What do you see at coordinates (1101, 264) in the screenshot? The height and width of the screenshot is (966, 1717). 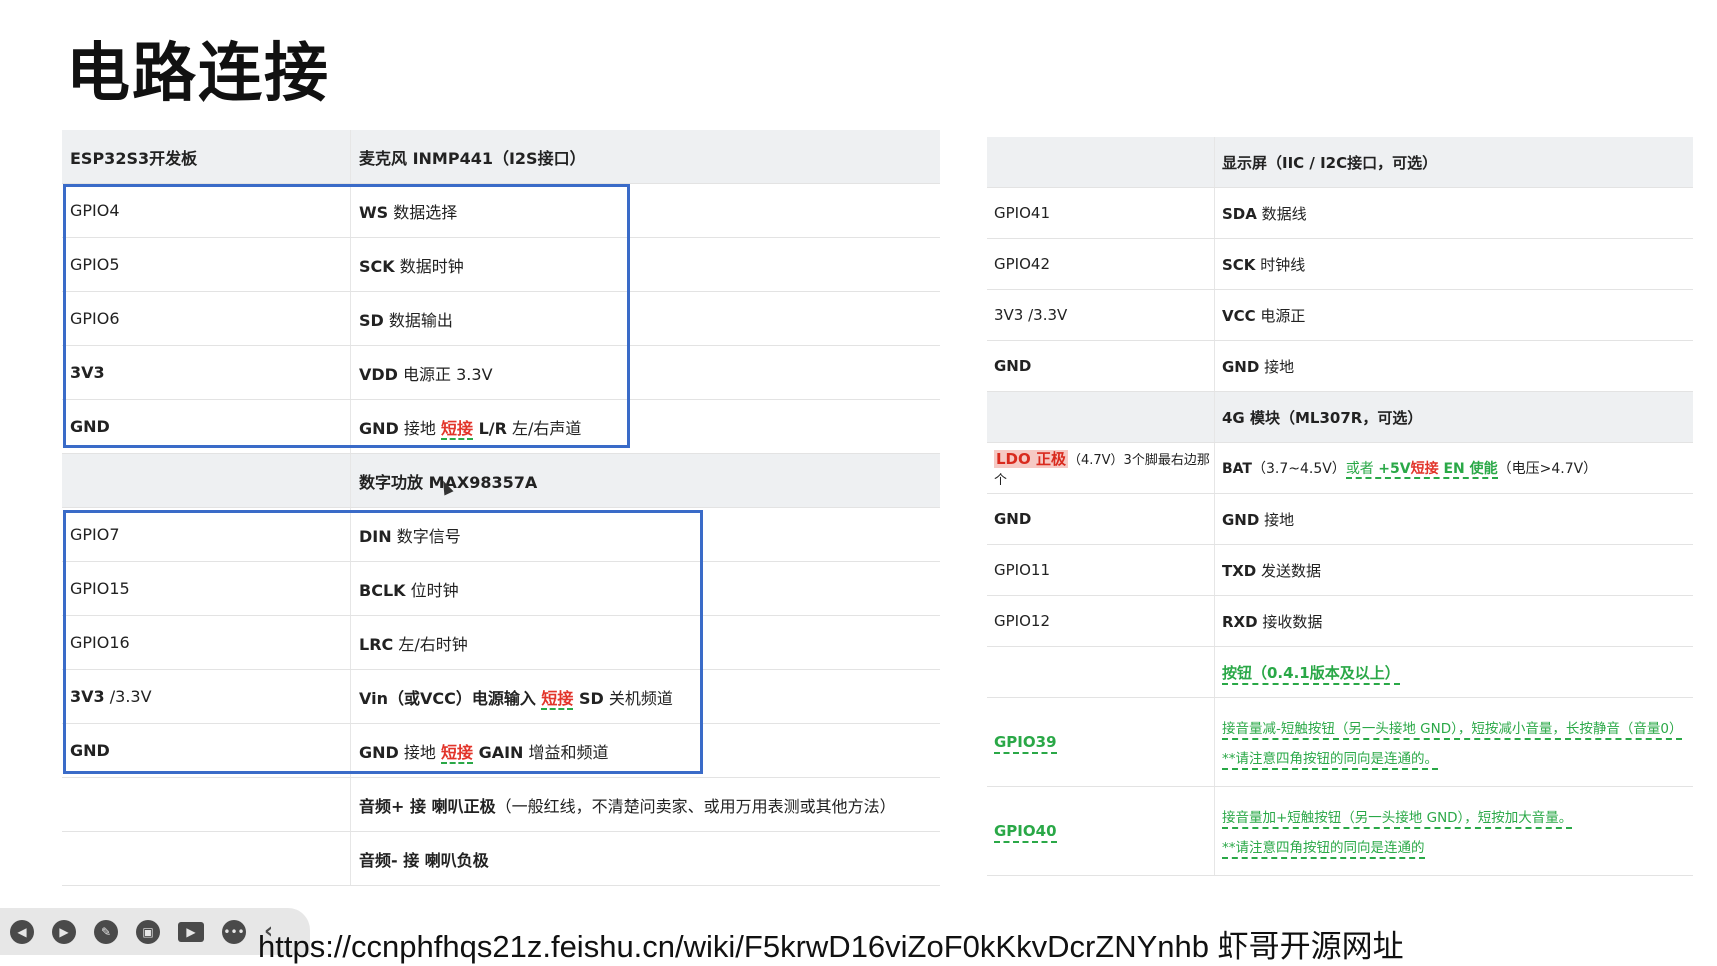 I see `pin-cell: GPIO42` at bounding box center [1101, 264].